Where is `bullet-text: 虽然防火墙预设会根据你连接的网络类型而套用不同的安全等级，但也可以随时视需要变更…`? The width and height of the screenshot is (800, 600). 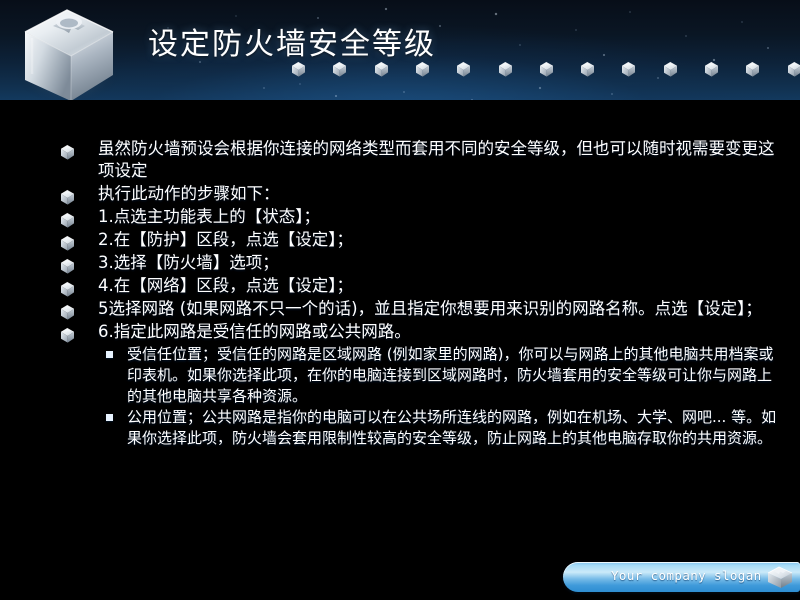 bullet-text: 虽然防火墙预设会根据你连接的网络类型而套用不同的安全等级，但也可以随时视需要变更… is located at coordinates (436, 159).